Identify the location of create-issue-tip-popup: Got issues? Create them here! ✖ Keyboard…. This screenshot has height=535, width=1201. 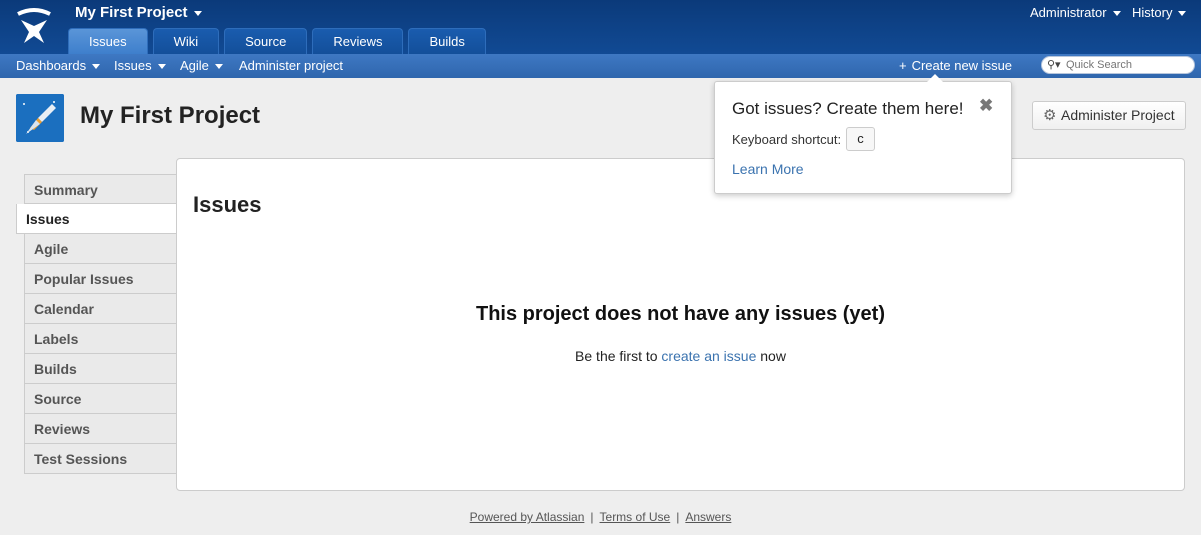
(863, 134).